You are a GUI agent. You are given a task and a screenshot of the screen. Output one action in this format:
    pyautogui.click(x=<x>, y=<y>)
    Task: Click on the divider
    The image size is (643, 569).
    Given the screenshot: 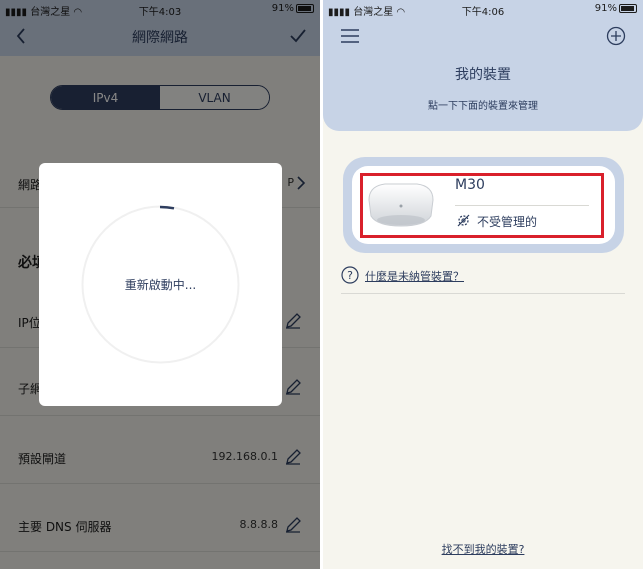 What is the action you would take?
    pyautogui.click(x=483, y=293)
    